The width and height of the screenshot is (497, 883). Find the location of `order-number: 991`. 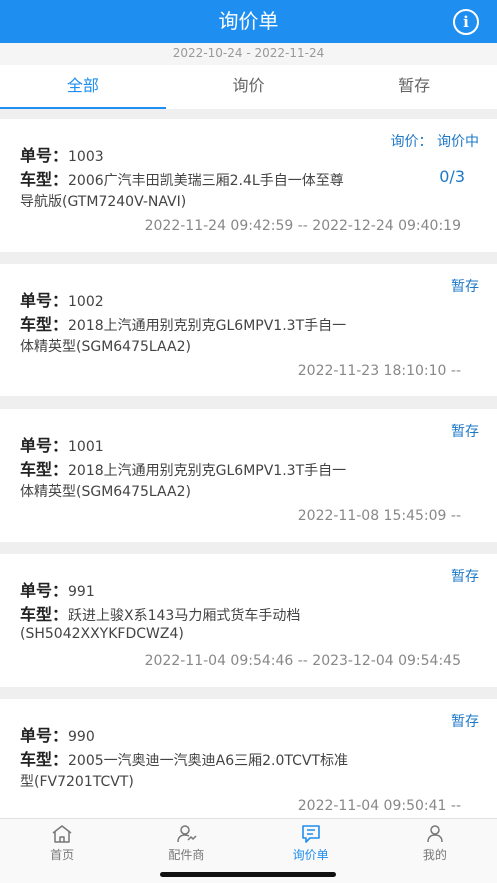

order-number: 991 is located at coordinates (81, 592).